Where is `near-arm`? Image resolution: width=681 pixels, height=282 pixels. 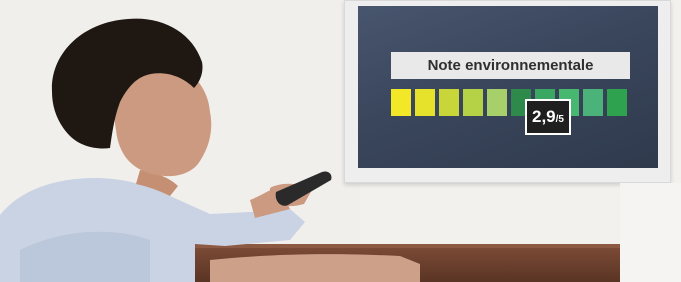
near-arm is located at coordinates (315, 268).